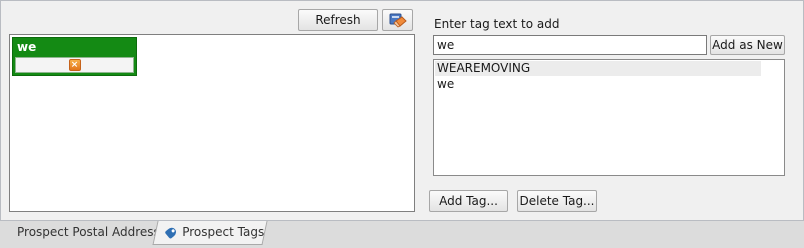  What do you see at coordinates (223, 232) in the screenshot?
I see `tab-label: Prospect Tags` at bounding box center [223, 232].